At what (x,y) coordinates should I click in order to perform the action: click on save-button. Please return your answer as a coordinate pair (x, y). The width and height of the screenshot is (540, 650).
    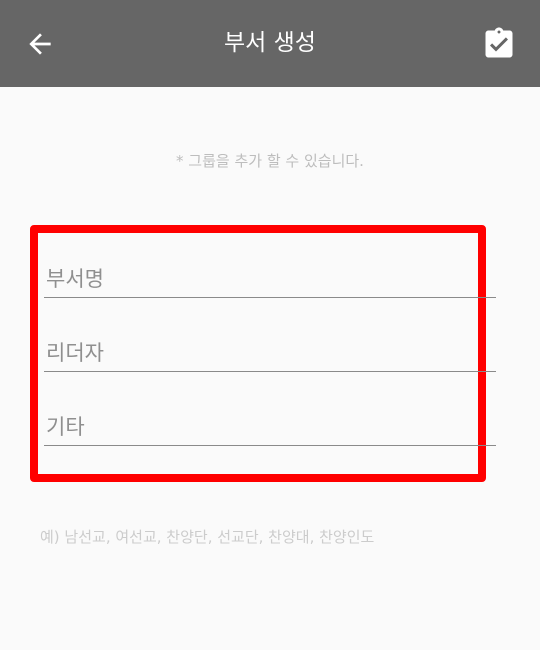
    Looking at the image, I should click on (499, 44).